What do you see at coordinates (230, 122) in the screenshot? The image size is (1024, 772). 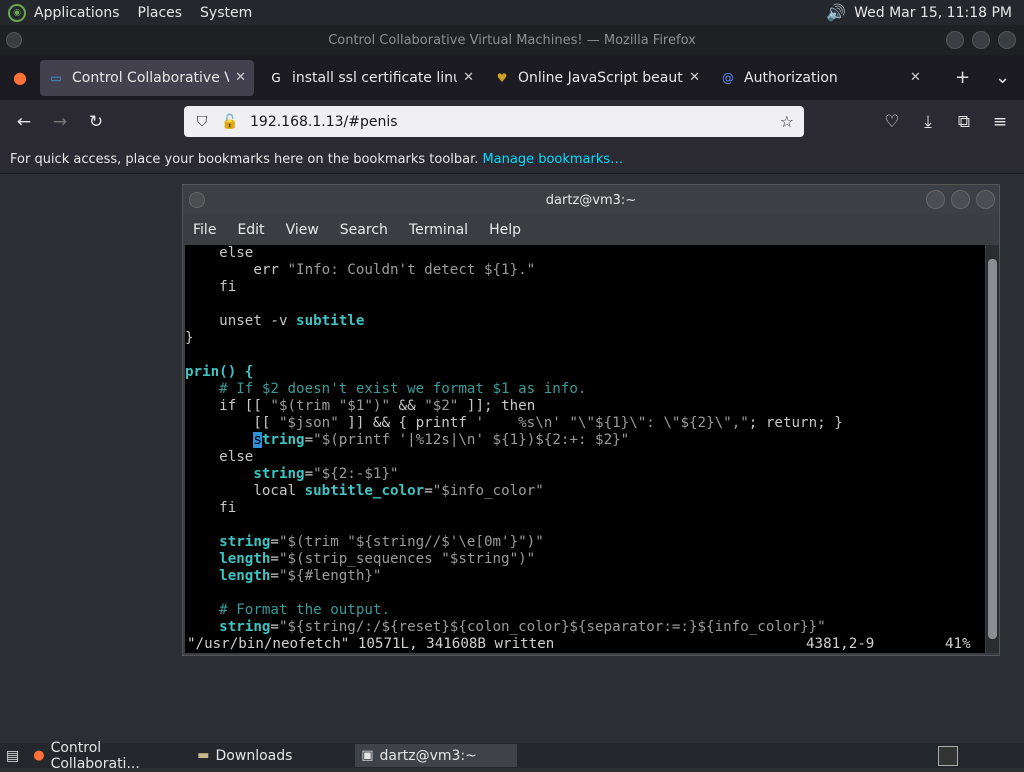 I see `insecure-lock-icon: 🔓` at bounding box center [230, 122].